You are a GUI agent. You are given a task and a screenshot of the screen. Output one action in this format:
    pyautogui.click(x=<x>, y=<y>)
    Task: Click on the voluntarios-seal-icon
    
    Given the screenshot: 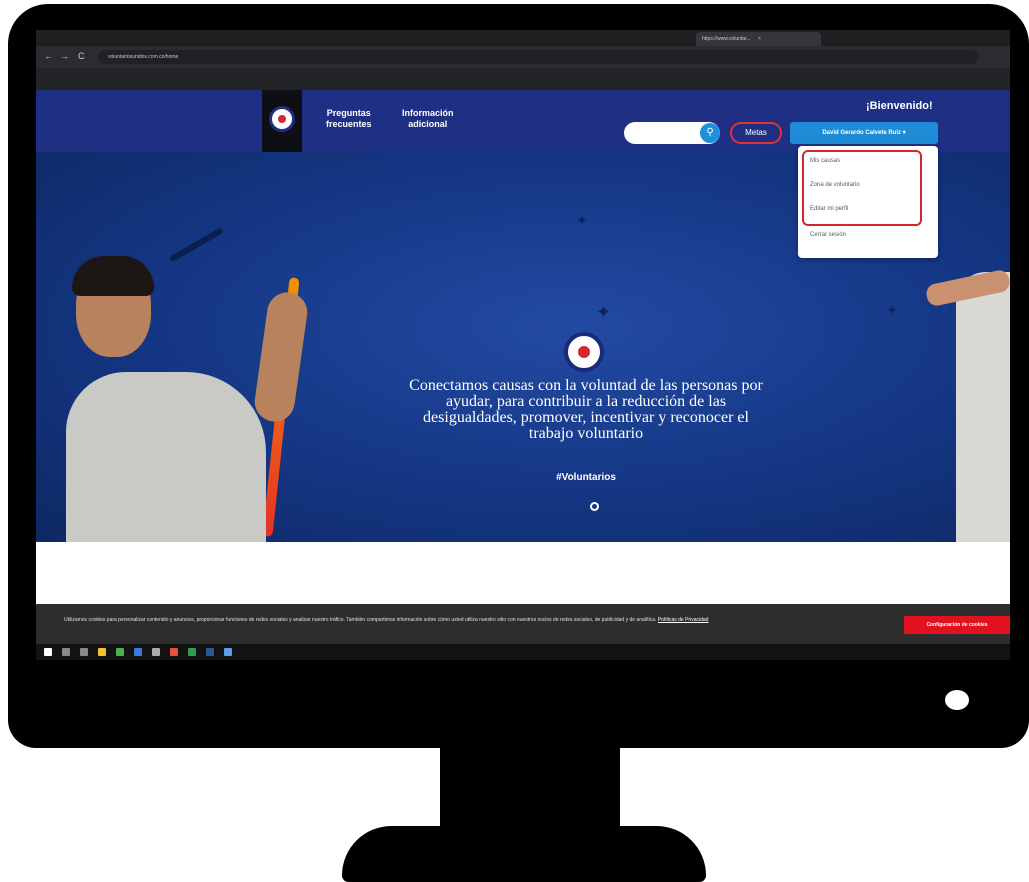 What is the action you would take?
    pyautogui.click(x=584, y=352)
    